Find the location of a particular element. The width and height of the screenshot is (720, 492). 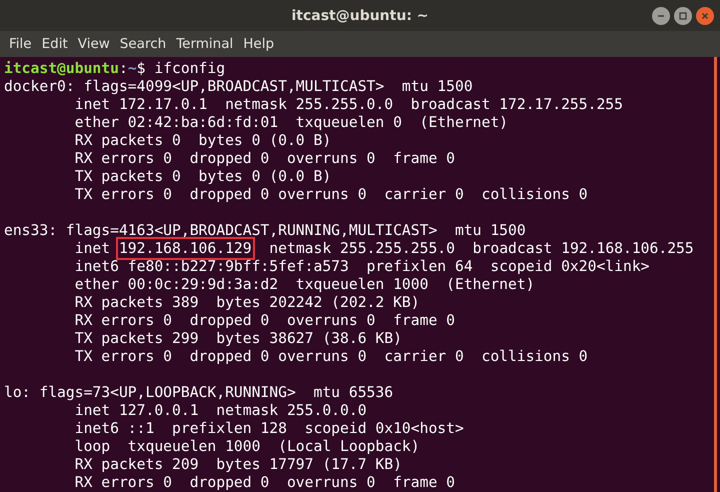

terminal-line: RX packets 389 bytes 202242 (202.2 KB) is located at coordinates (247, 303).